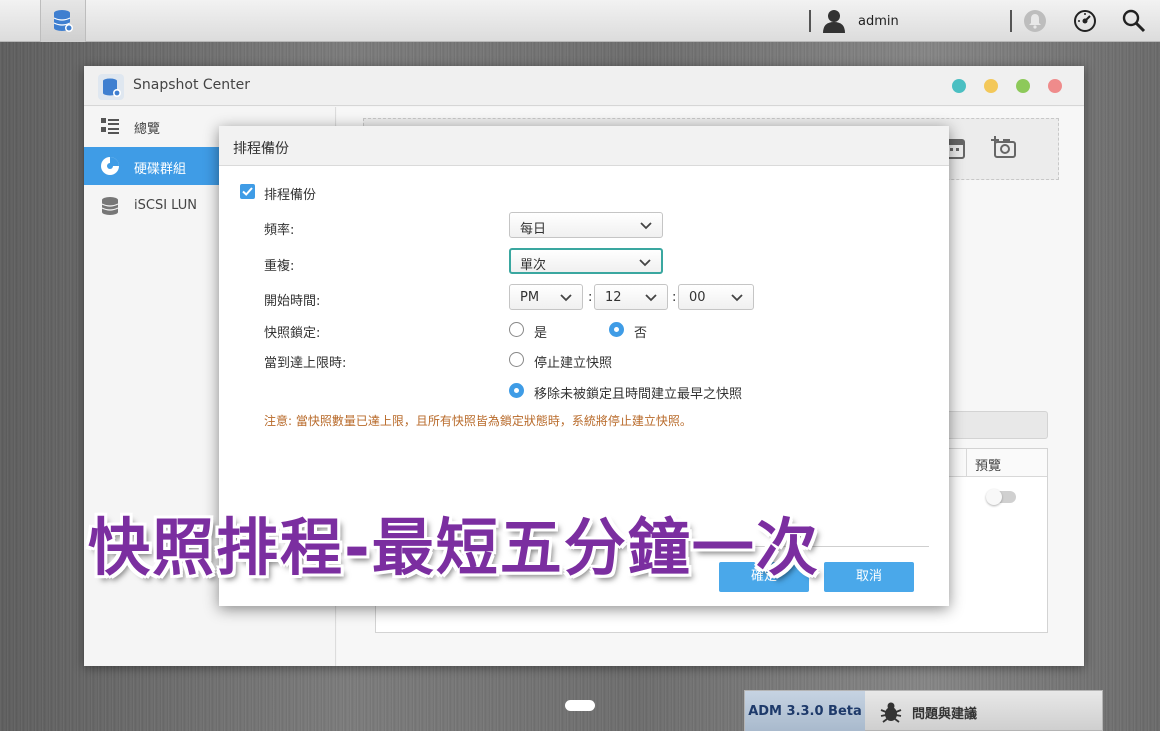 The image size is (1160, 731). What do you see at coordinates (869, 577) in the screenshot?
I see `cancel-button: 取消` at bounding box center [869, 577].